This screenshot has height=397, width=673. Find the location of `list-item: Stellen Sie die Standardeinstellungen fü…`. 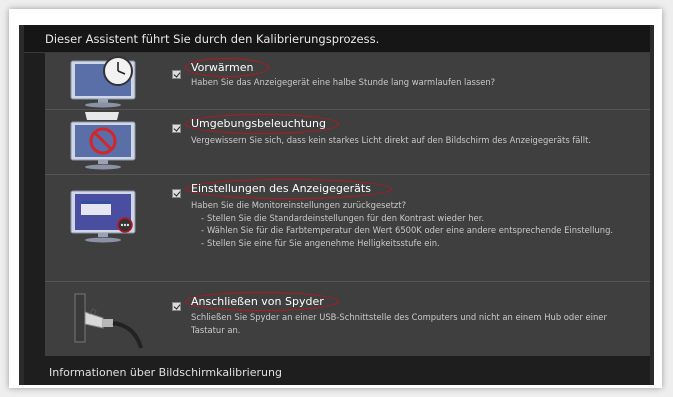

list-item: Stellen Sie die Standardeinstellungen fü… is located at coordinates (422, 218).